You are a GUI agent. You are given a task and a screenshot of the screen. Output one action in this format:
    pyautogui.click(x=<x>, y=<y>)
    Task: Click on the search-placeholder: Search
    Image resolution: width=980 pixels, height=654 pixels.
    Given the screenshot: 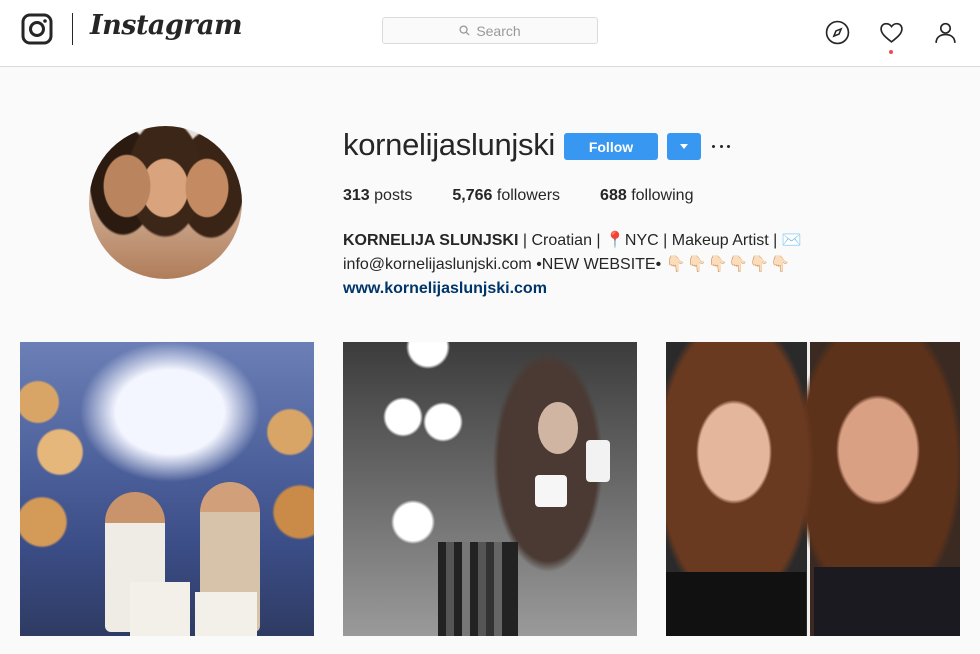 What is the action you would take?
    pyautogui.click(x=498, y=30)
    